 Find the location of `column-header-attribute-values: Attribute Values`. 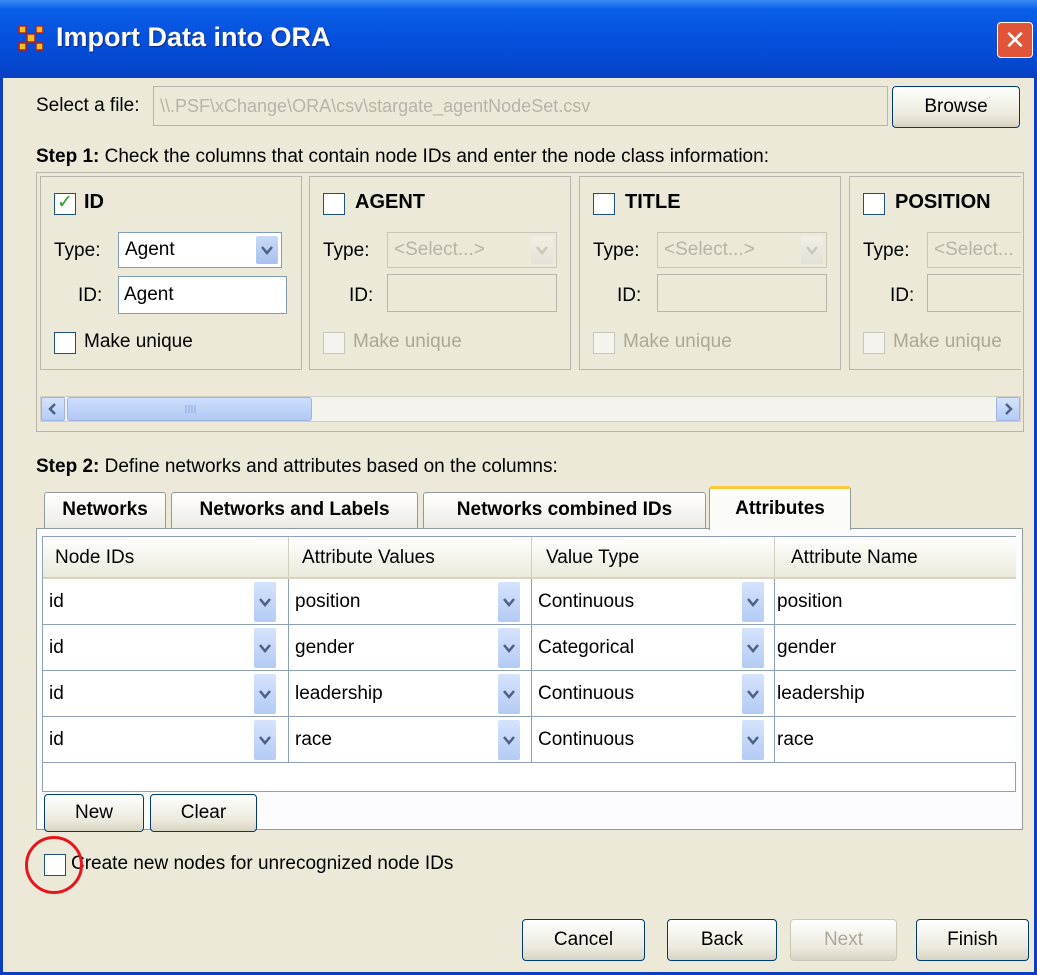

column-header-attribute-values: Attribute Values is located at coordinates (410, 558).